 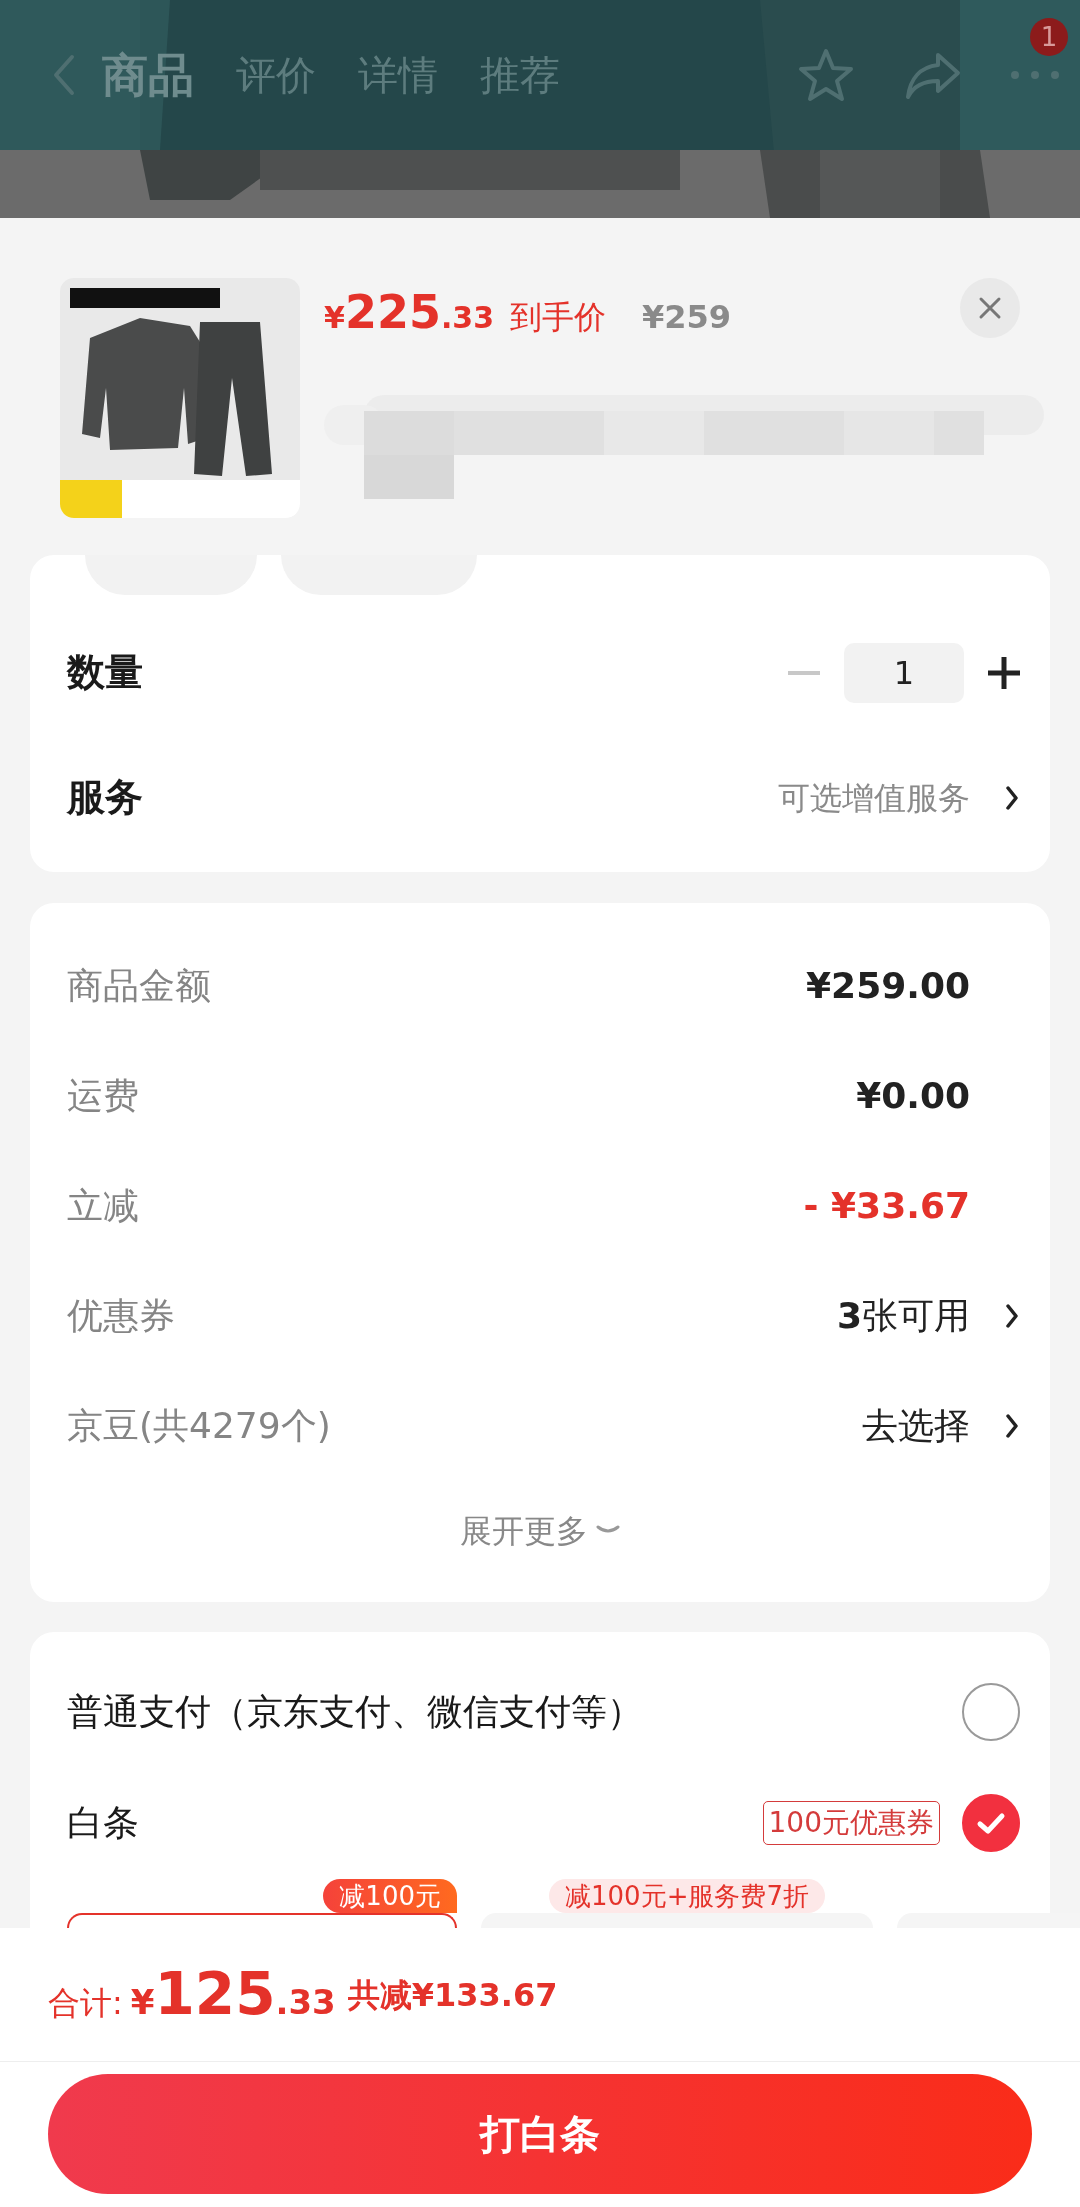 I want to click on checkmark-icon, so click(x=991, y=1823).